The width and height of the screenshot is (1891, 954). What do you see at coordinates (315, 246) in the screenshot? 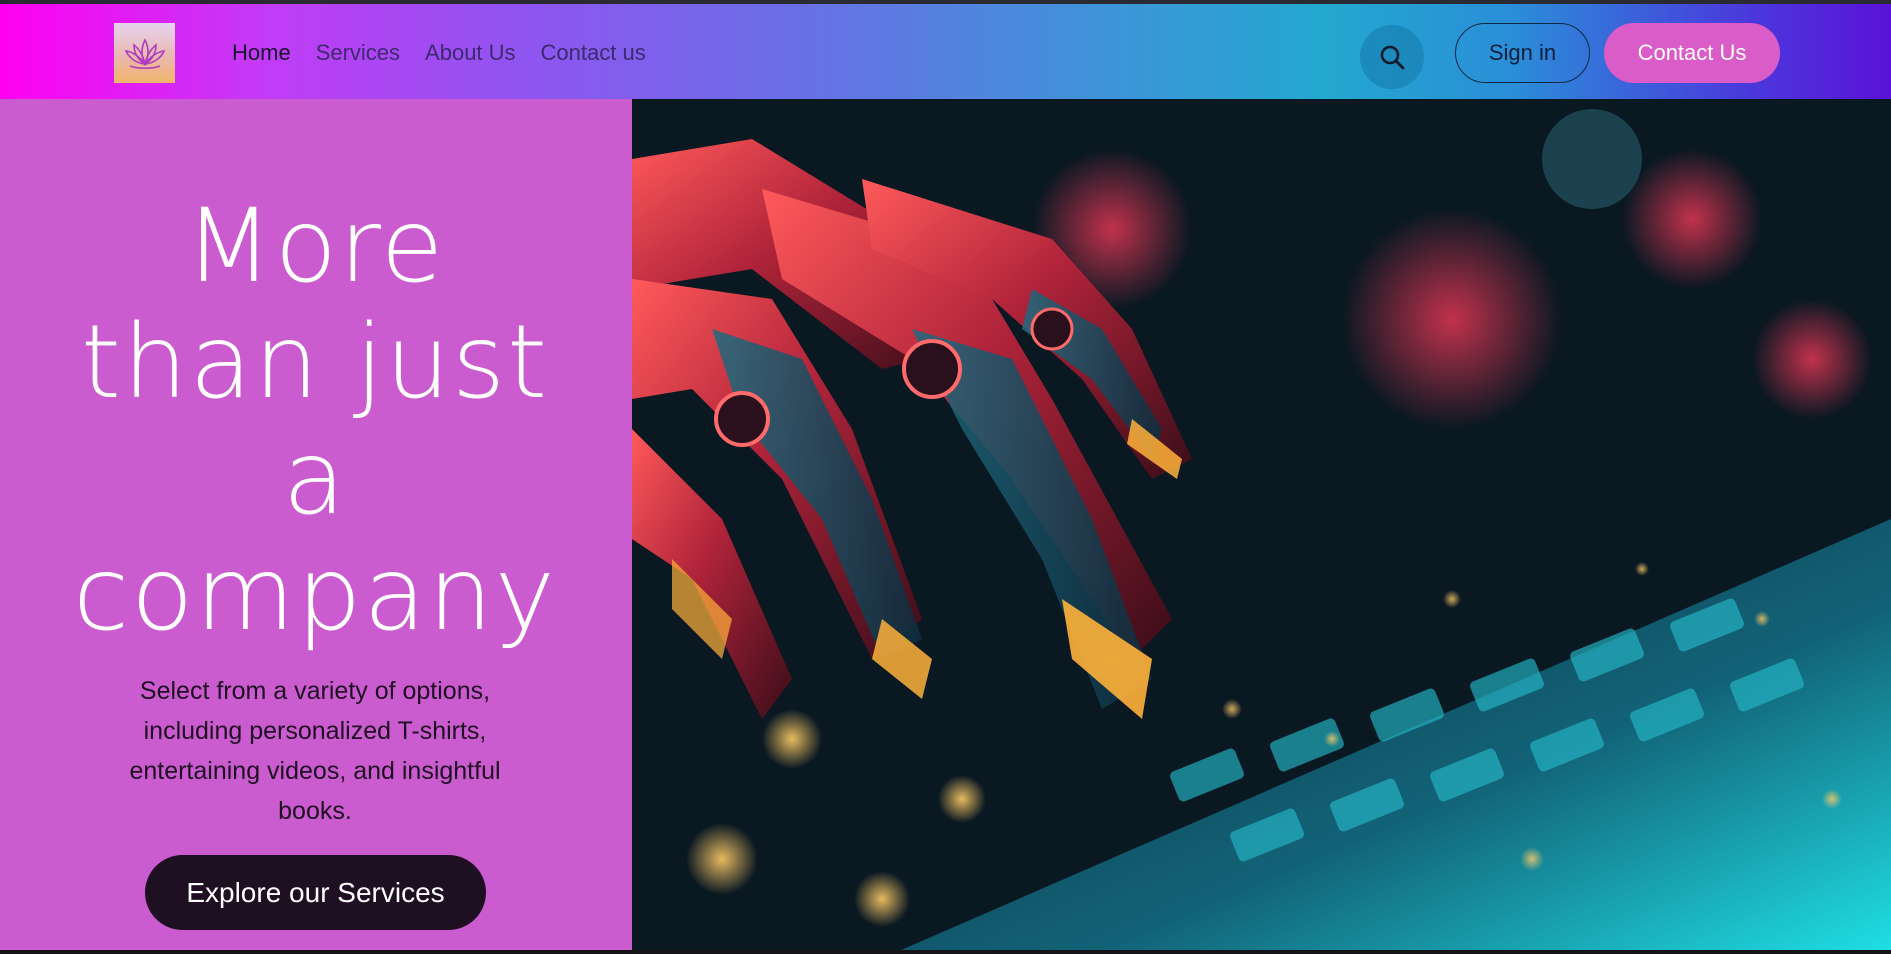
I see `headline-line: More` at bounding box center [315, 246].